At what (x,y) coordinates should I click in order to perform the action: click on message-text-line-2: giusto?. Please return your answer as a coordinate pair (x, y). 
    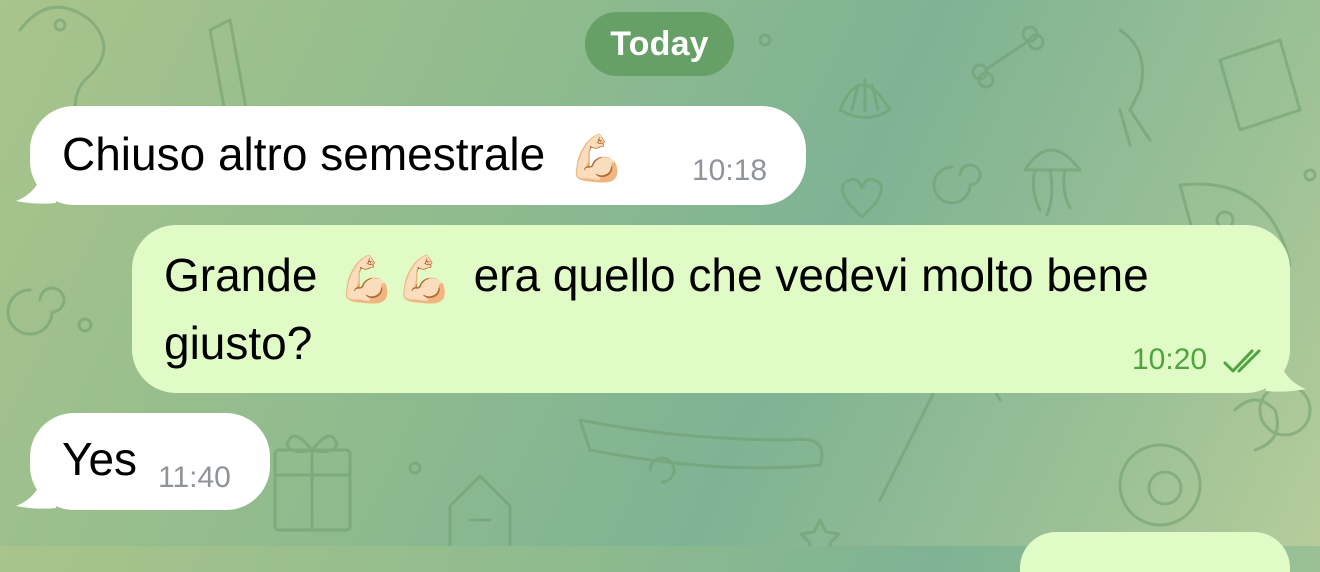
    Looking at the image, I should click on (238, 343).